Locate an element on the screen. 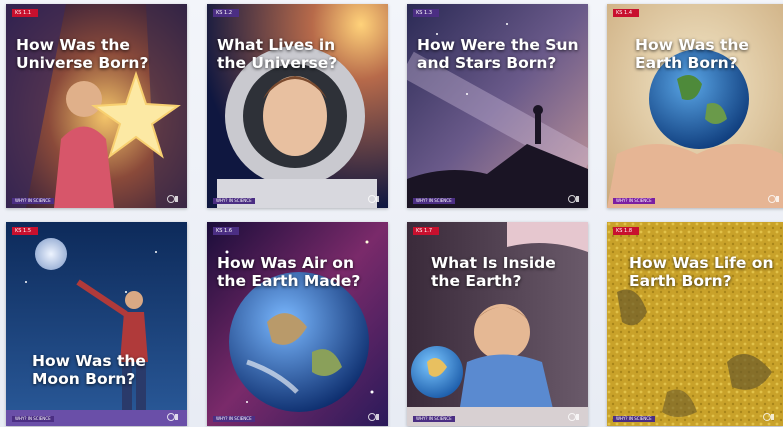  cover-art-golden-texture is located at coordinates (695, 324).